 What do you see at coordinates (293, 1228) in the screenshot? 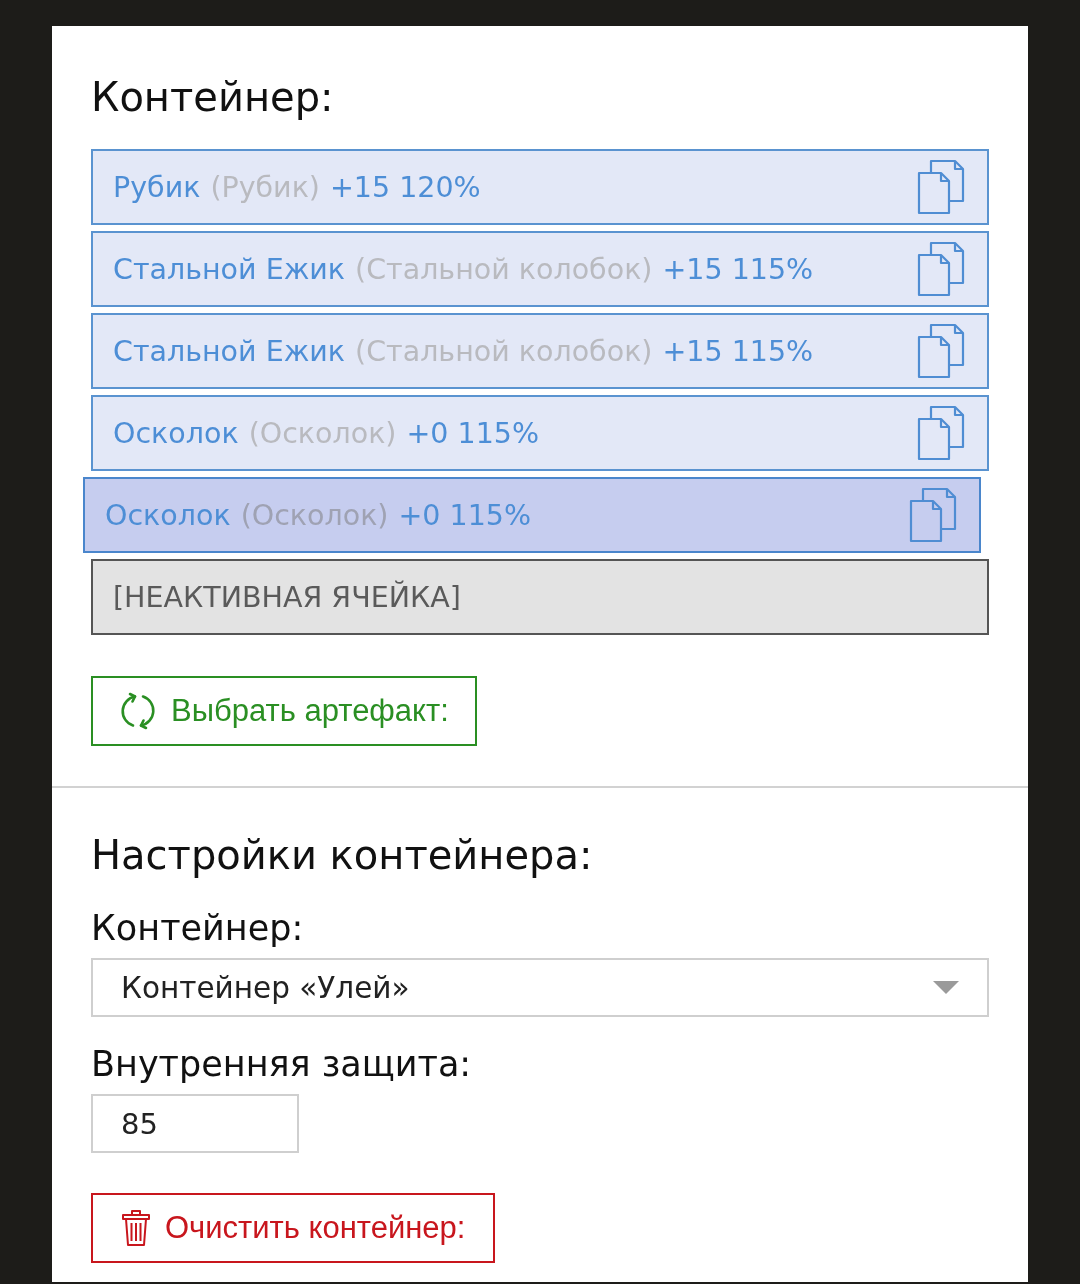
I see `clear-container-button: Очистить контейнер:` at bounding box center [293, 1228].